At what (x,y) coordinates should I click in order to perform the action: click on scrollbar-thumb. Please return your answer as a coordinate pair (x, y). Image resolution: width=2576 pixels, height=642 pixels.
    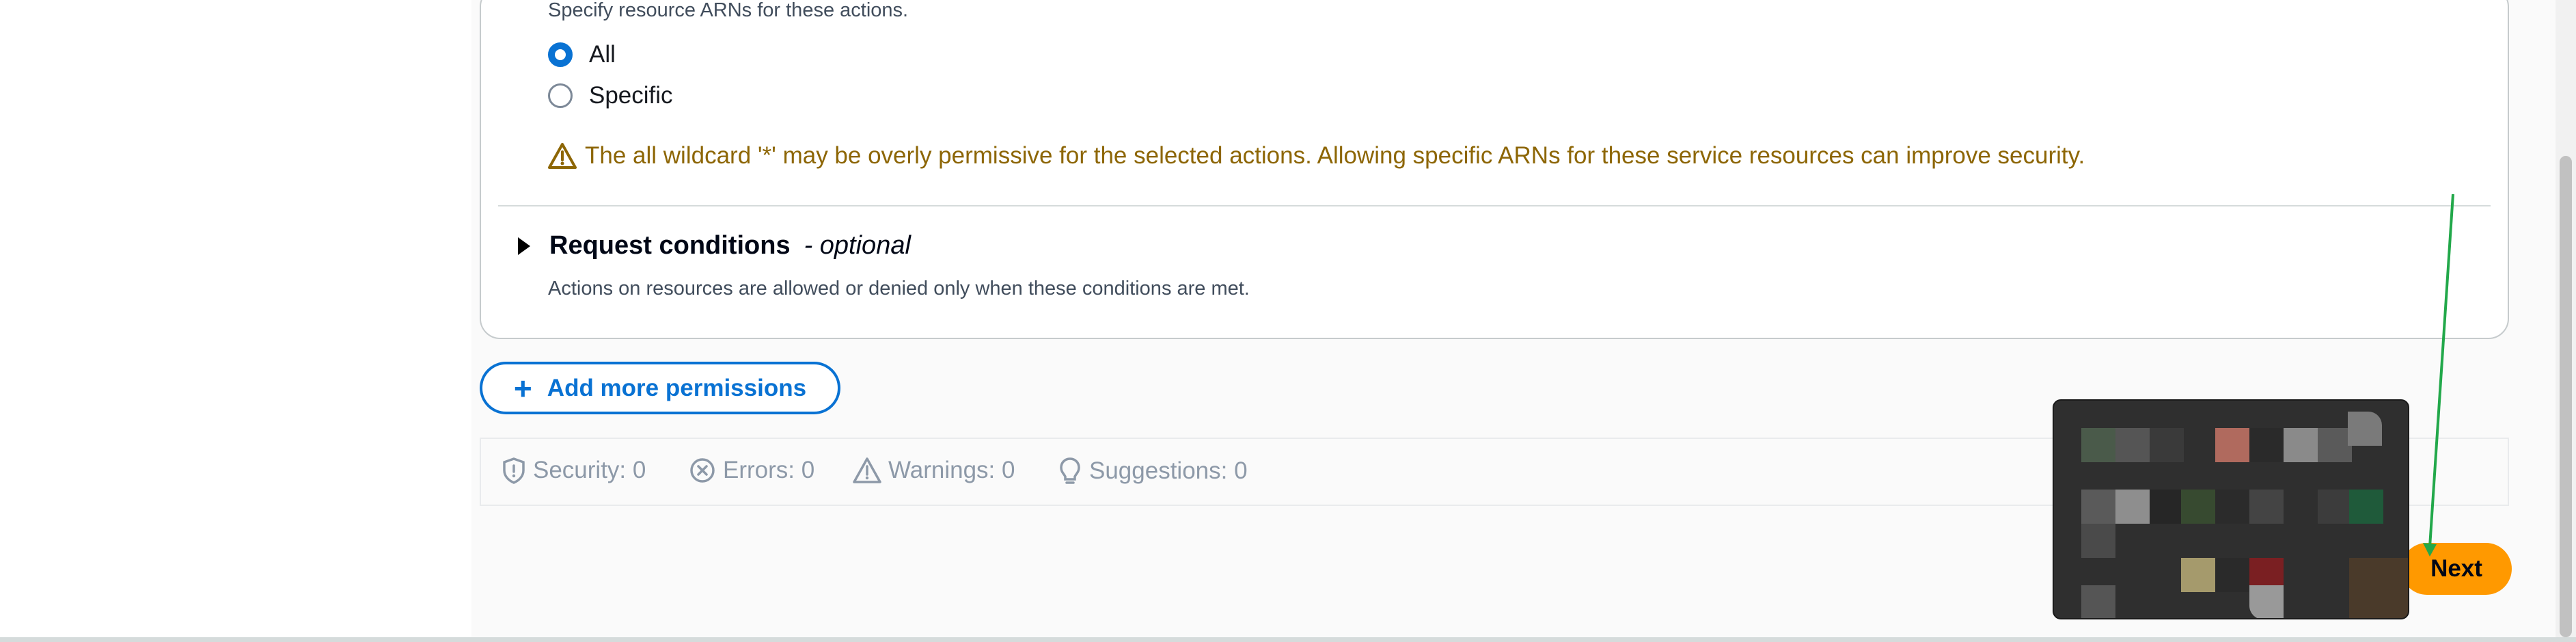
    Looking at the image, I should click on (2566, 396).